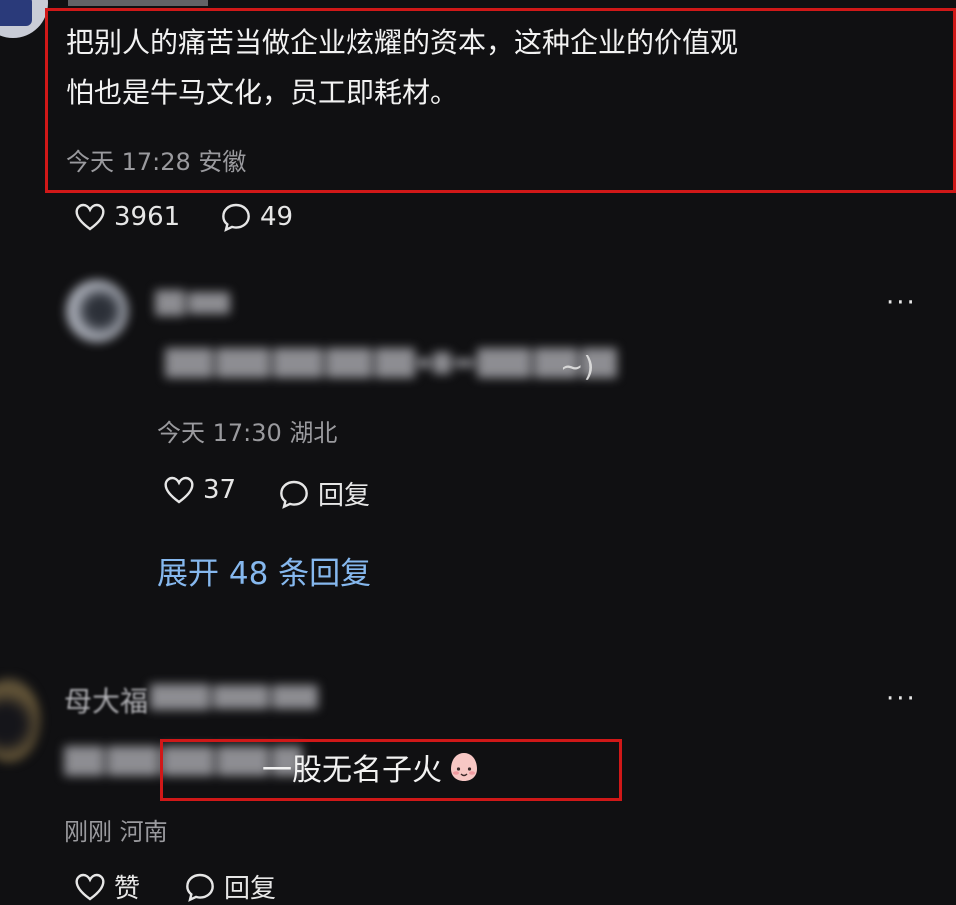 The width and height of the screenshot is (956, 905). I want to click on comment-text: 把别人的痛苦当做企业炫耀的资本，这种企业的价值观 怕也是牛马文化，员工即耗材。, so click(402, 68).